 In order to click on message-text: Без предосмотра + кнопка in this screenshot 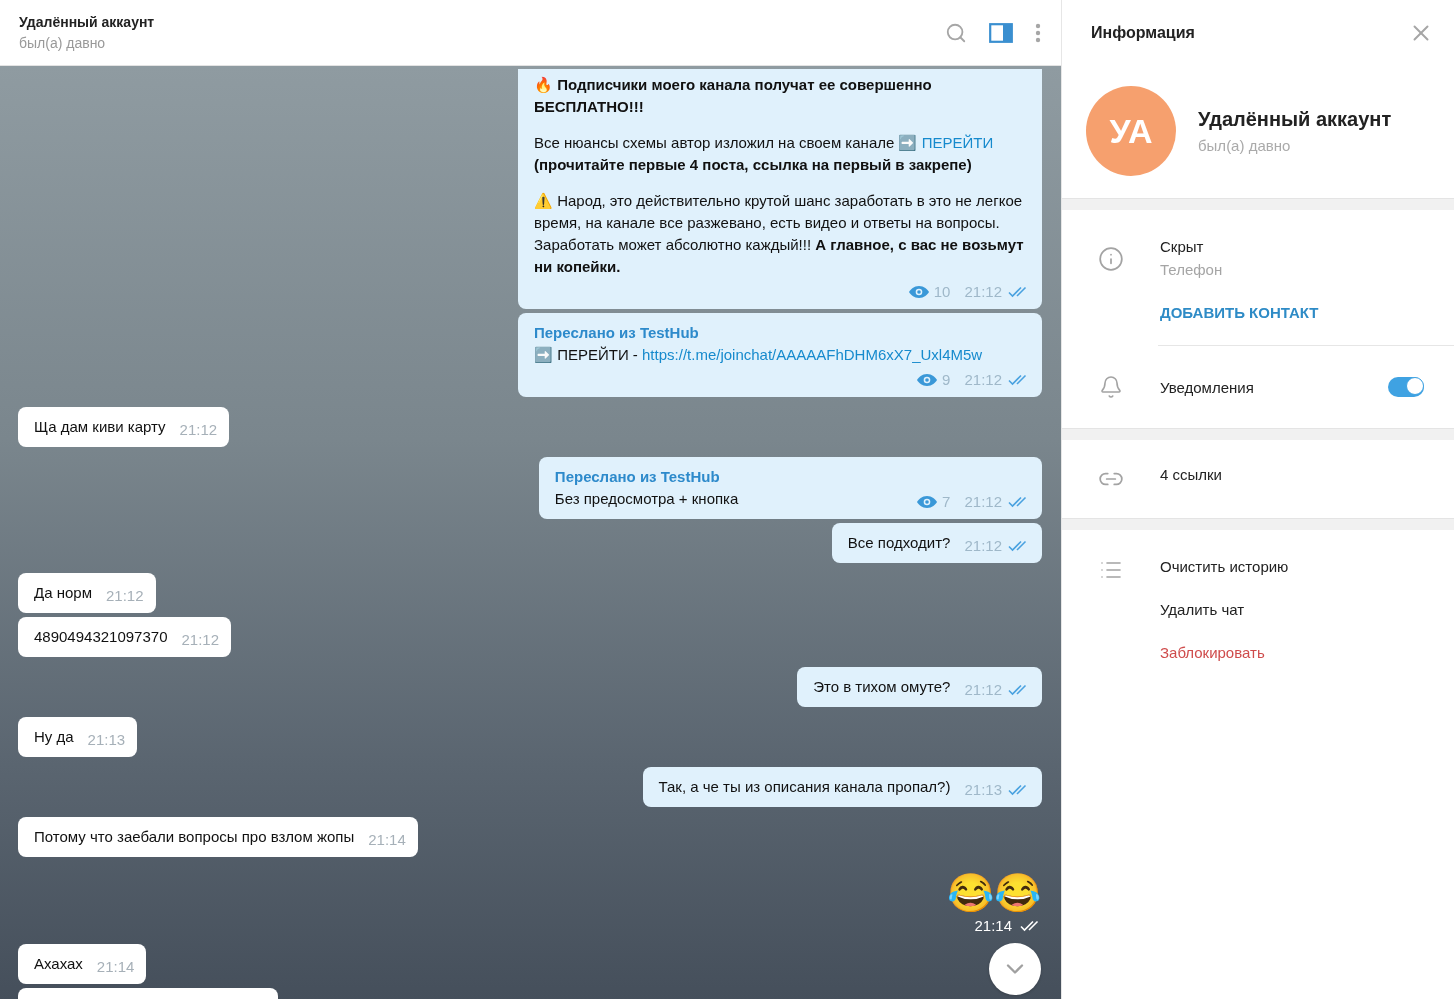, I will do `click(647, 499)`.